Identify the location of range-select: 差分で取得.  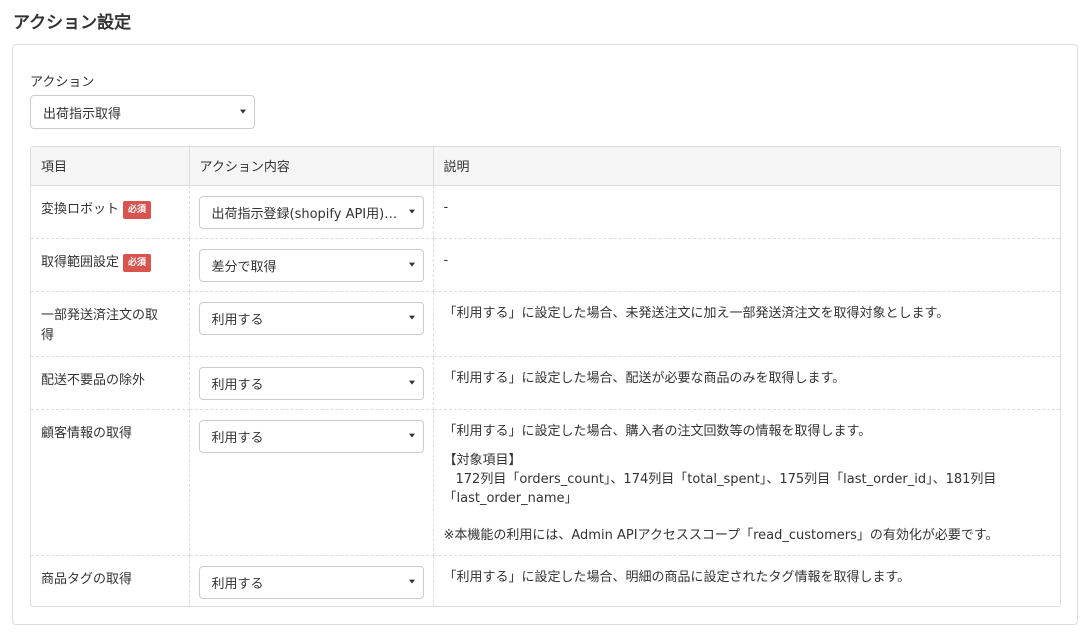
(311, 265).